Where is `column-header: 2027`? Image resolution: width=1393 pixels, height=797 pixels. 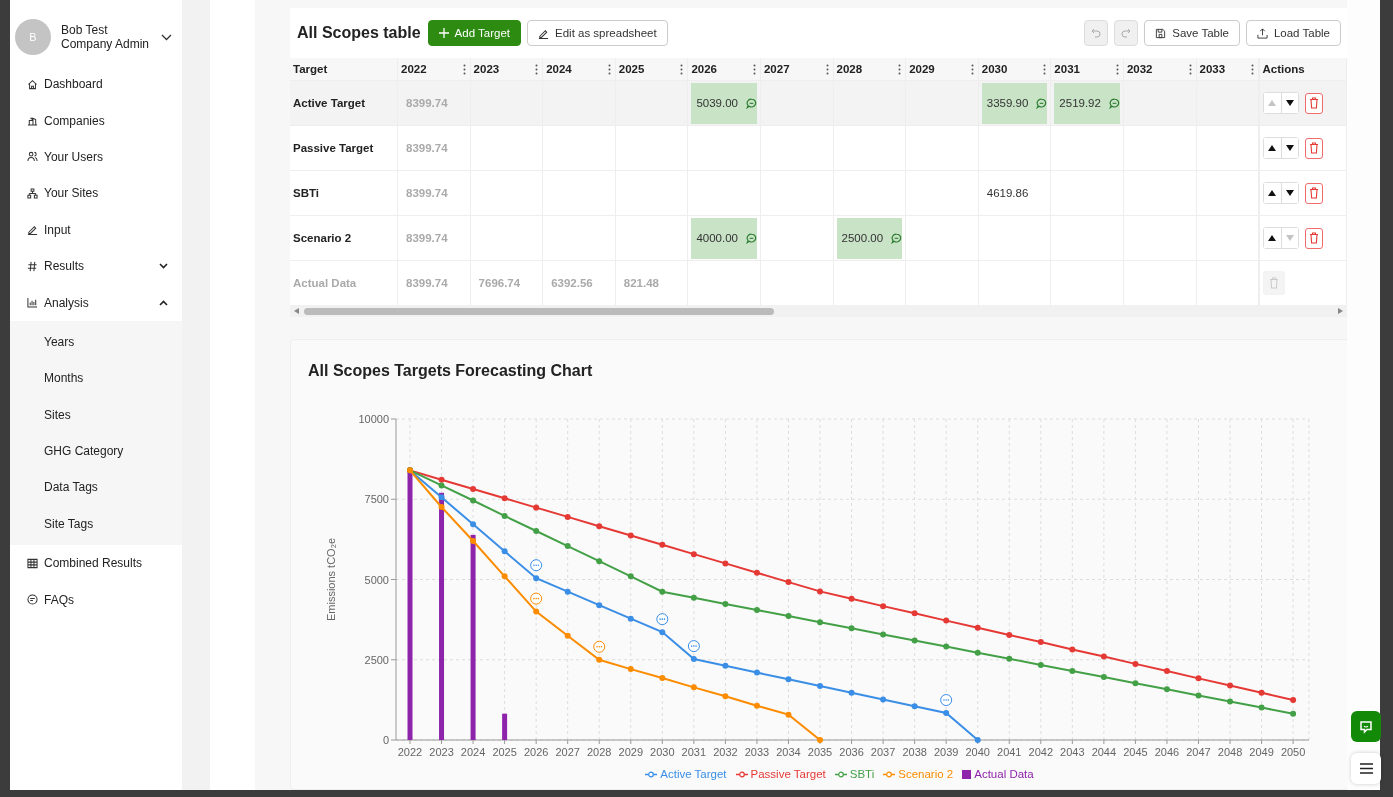 column-header: 2027 is located at coordinates (797, 69).